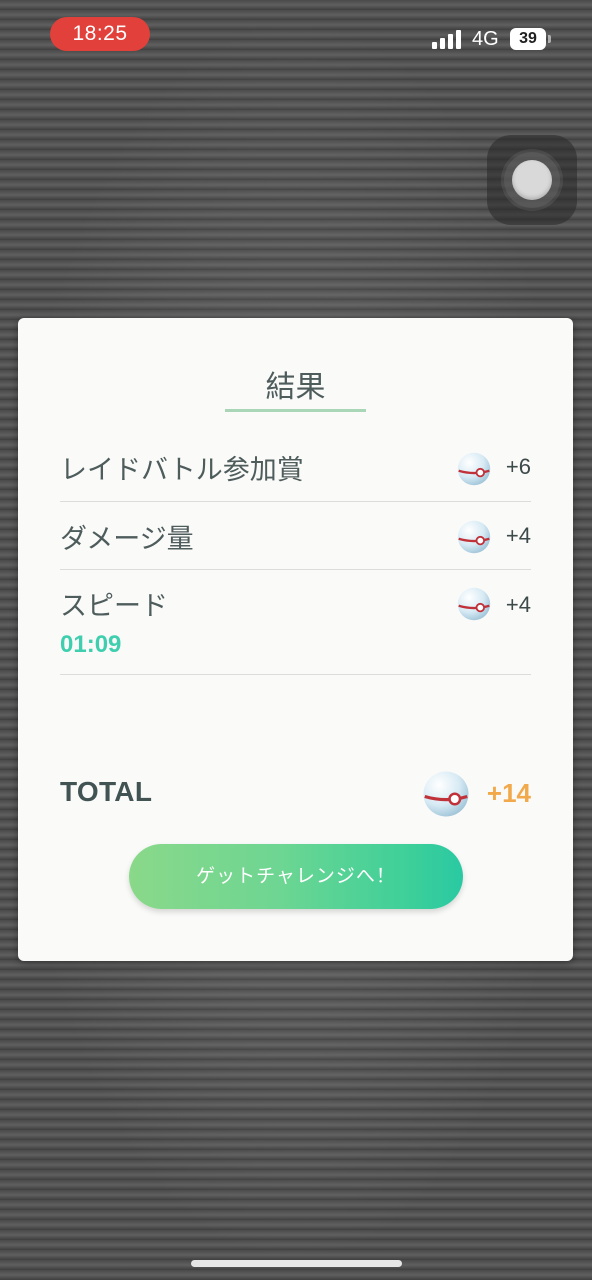 This screenshot has height=1280, width=592. What do you see at coordinates (91, 644) in the screenshot?
I see `speed-time: 01:09` at bounding box center [91, 644].